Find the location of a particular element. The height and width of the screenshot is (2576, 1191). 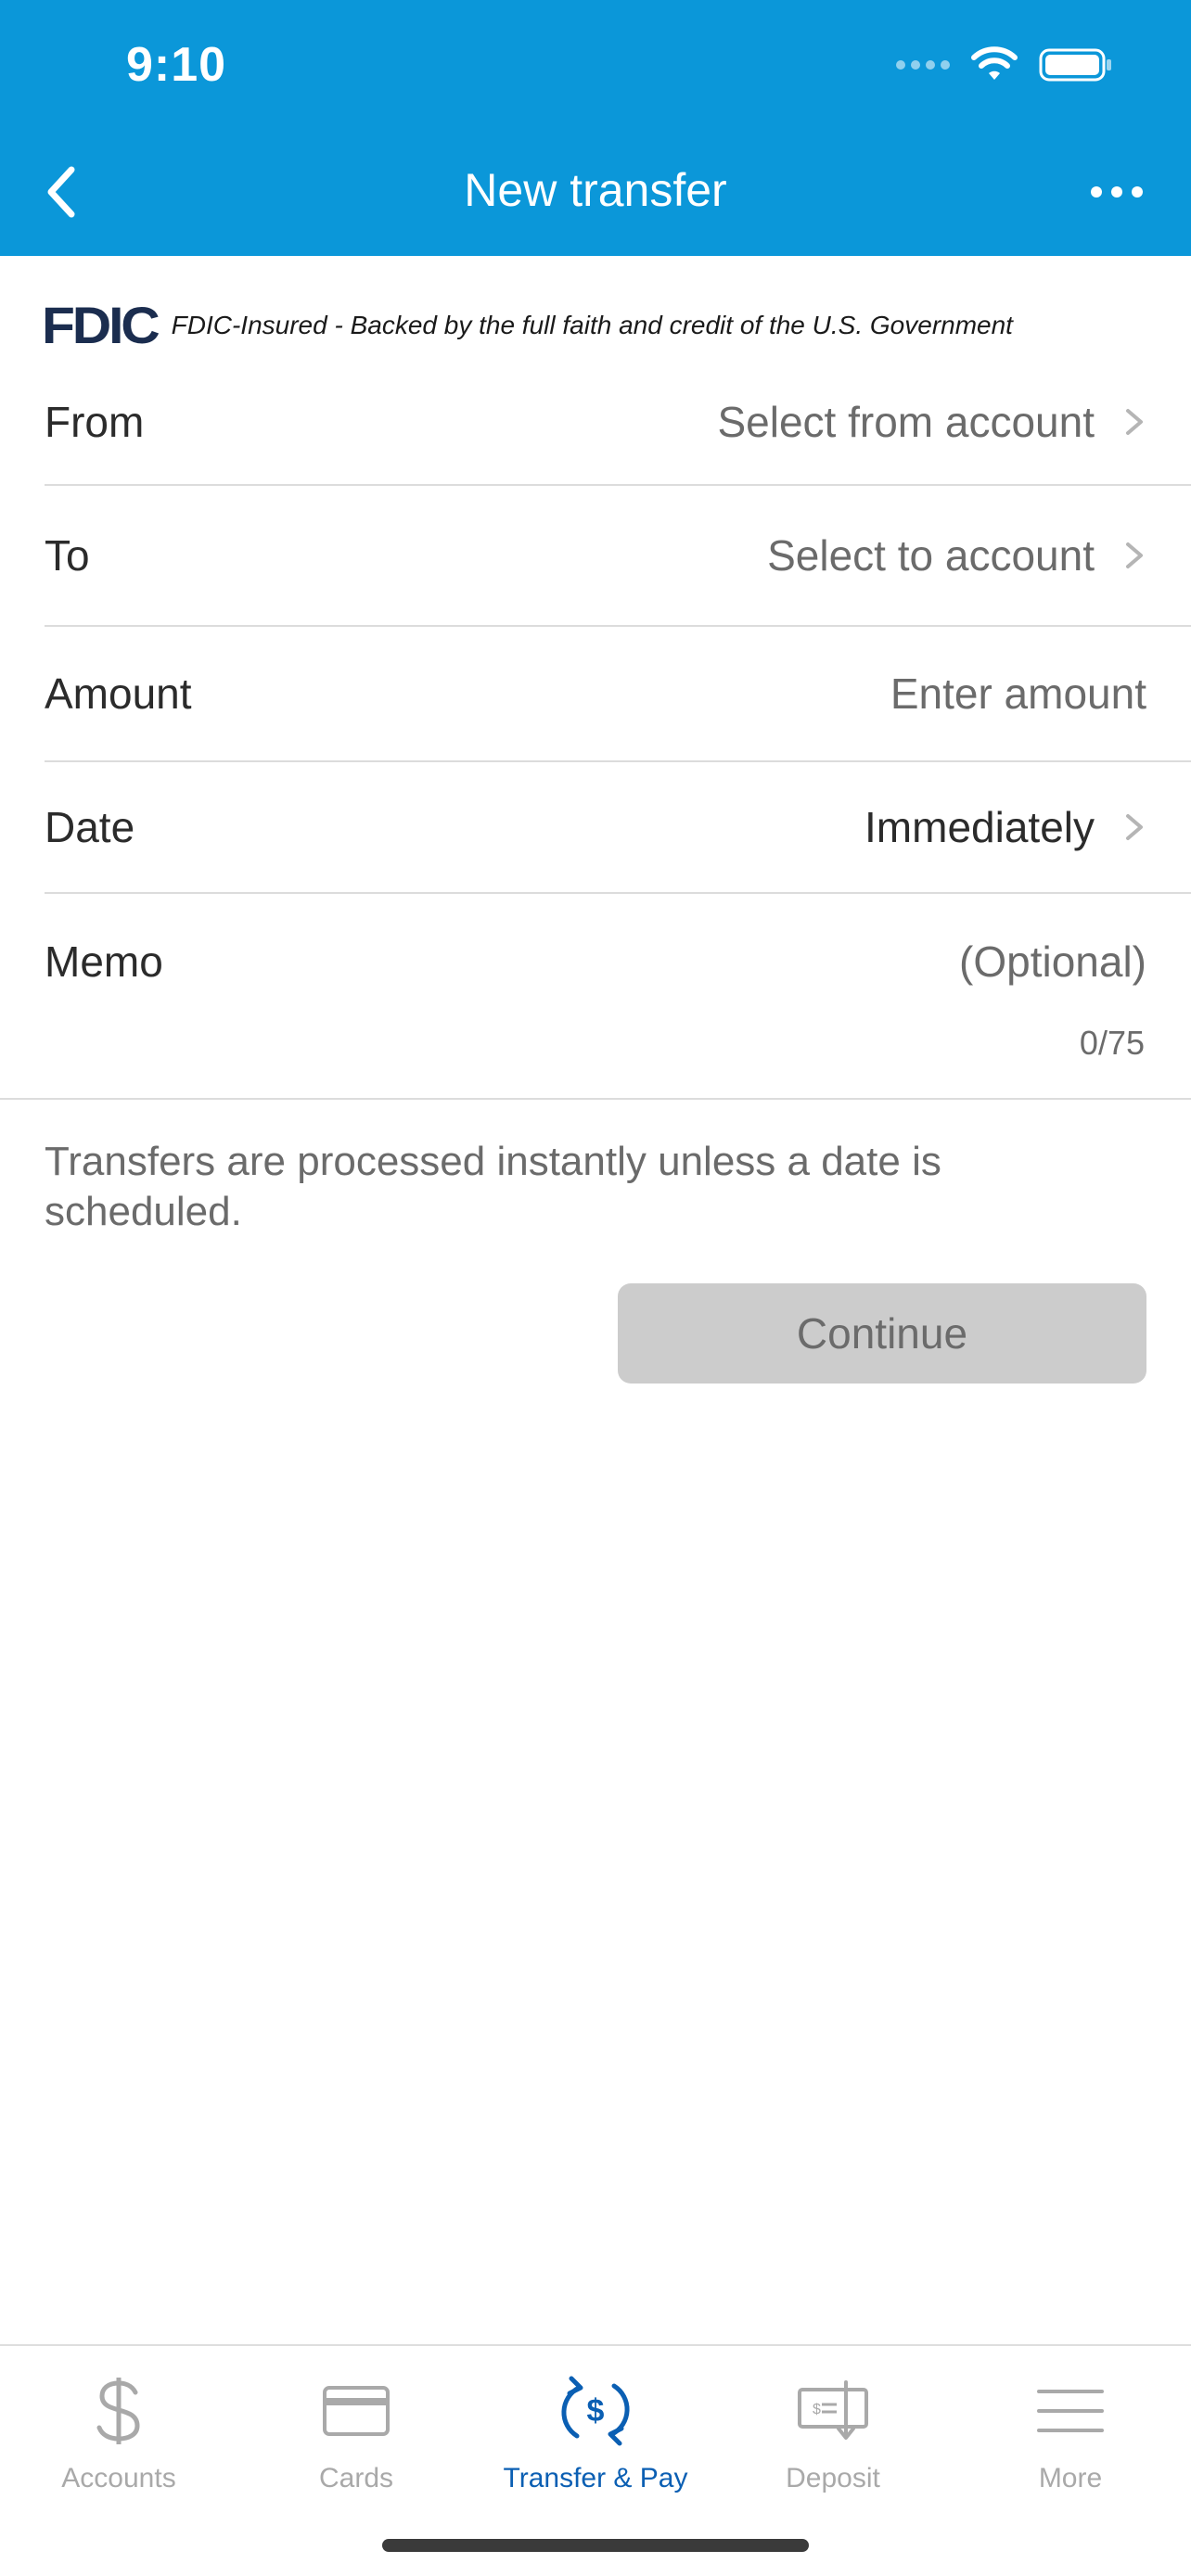

to-account-selector: Select to account is located at coordinates (979, 555).